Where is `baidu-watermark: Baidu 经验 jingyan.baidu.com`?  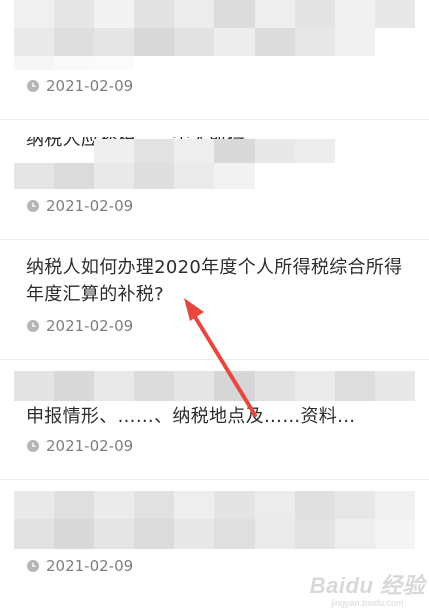 baidu-watermark: Baidu 经验 jingyan.baidu.com is located at coordinates (367, 588).